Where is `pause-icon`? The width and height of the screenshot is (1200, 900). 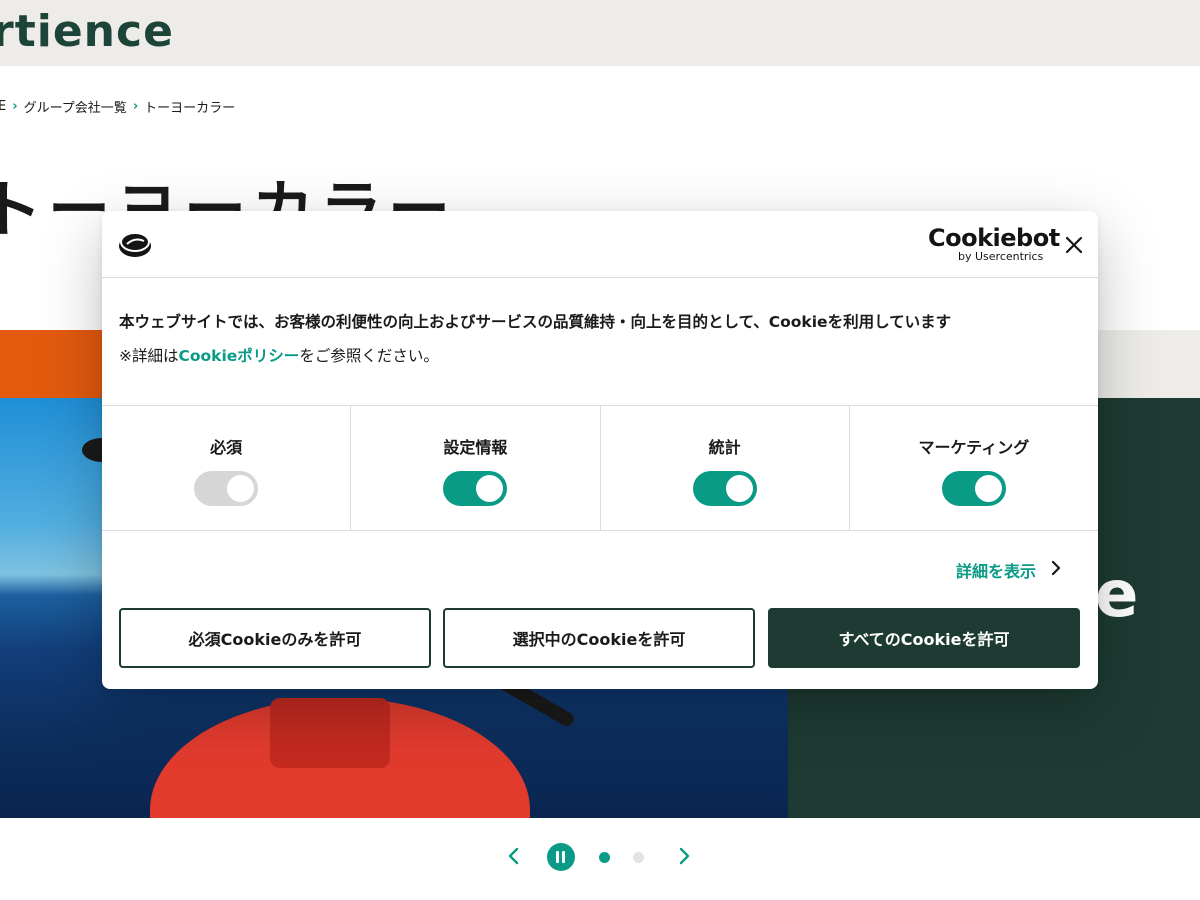
pause-icon is located at coordinates (561, 857).